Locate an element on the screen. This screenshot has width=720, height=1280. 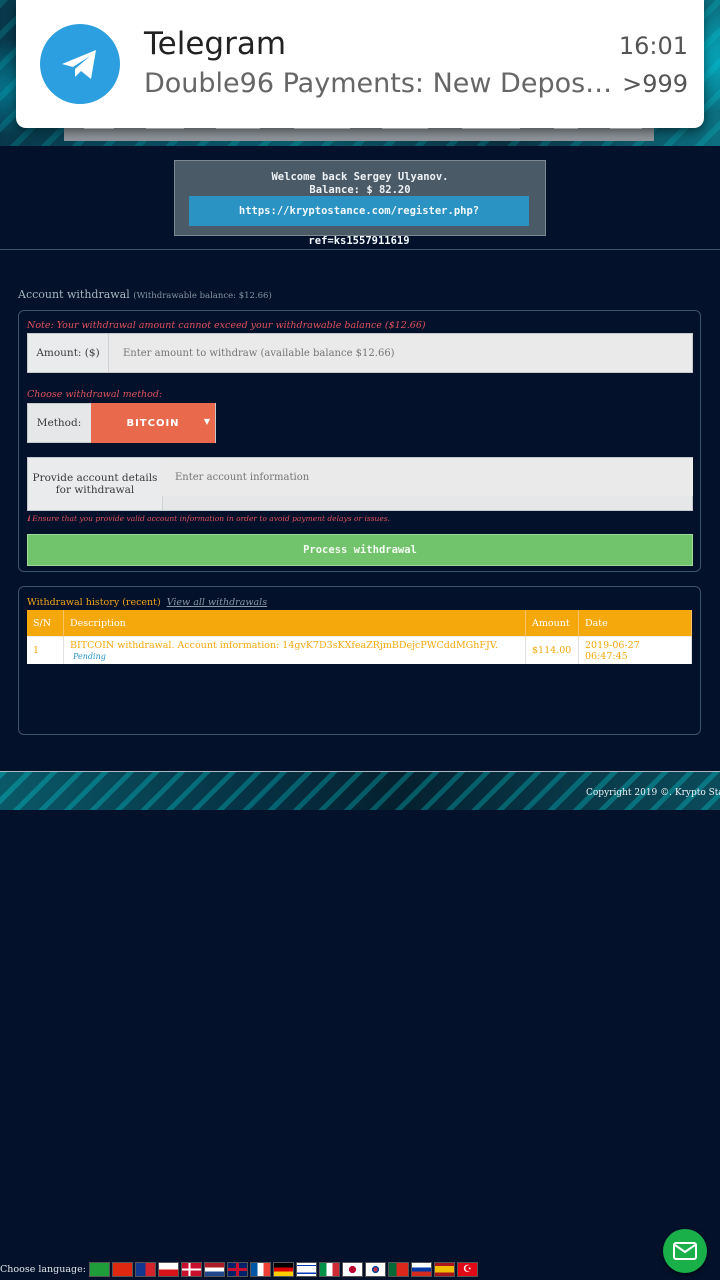
language-bar: Choose language: ☪ is located at coordinates (240, 1269).